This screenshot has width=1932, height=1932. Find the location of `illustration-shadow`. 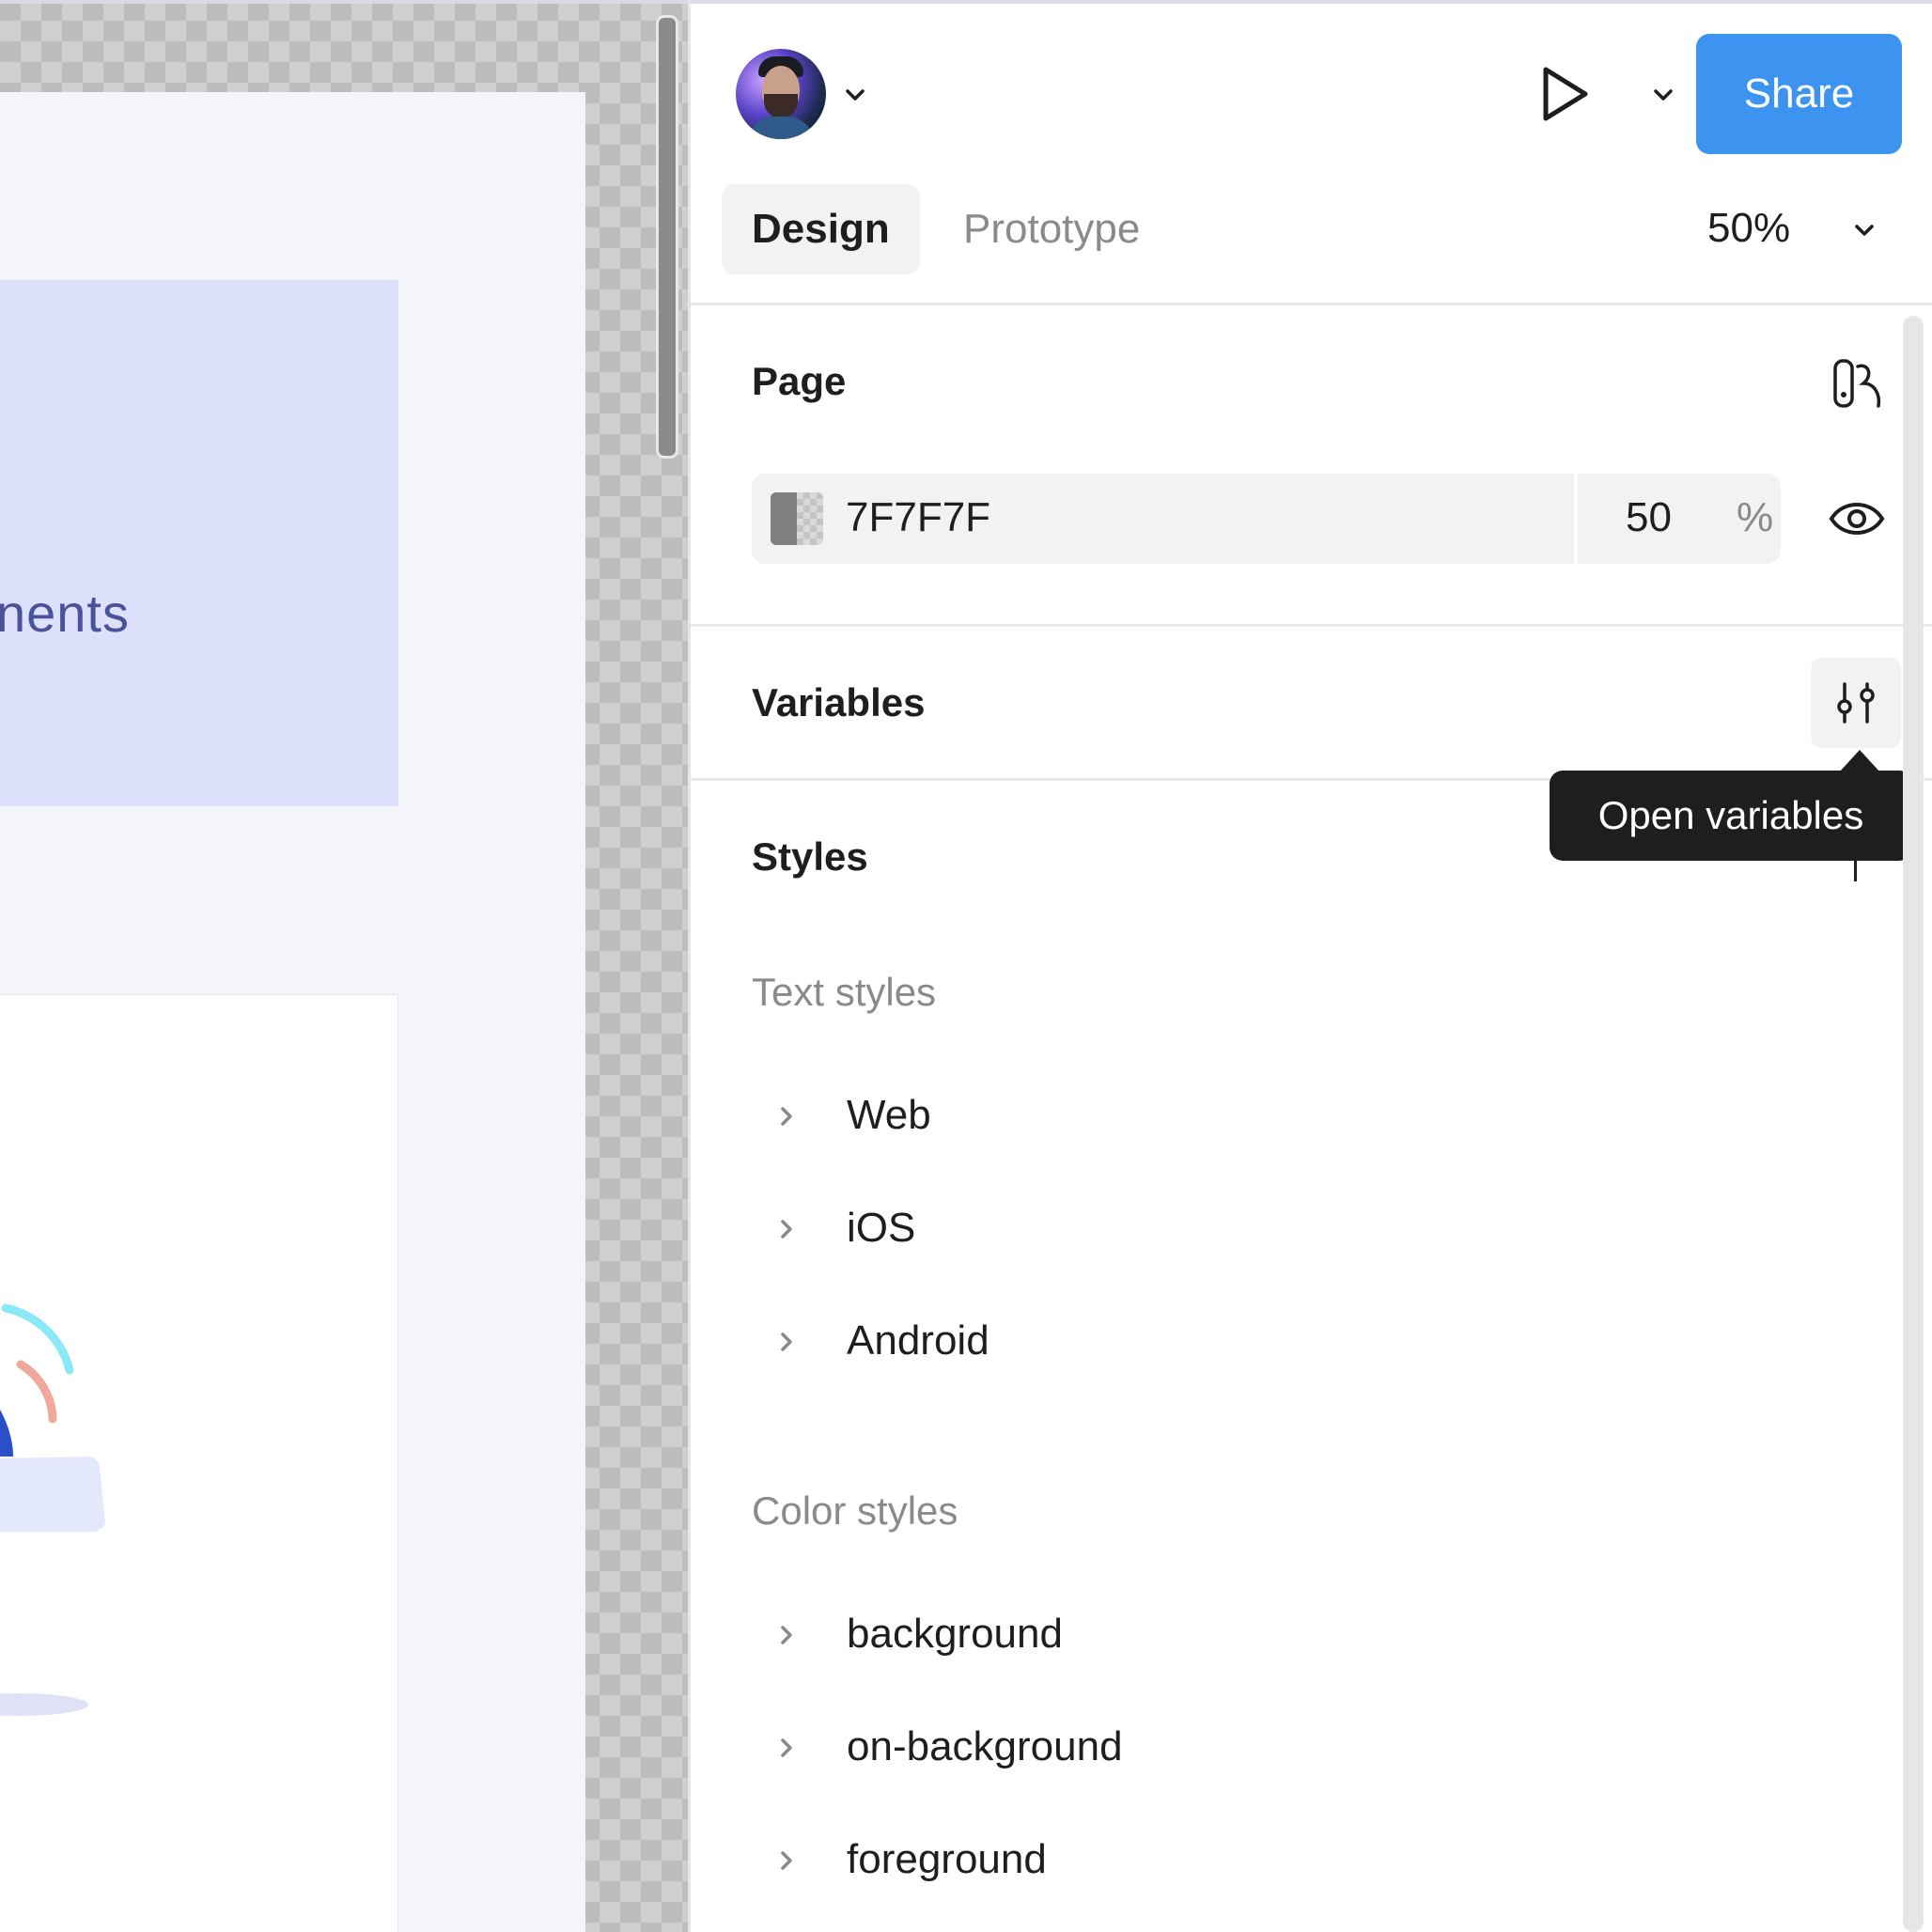

illustration-shadow is located at coordinates (44, 1704).